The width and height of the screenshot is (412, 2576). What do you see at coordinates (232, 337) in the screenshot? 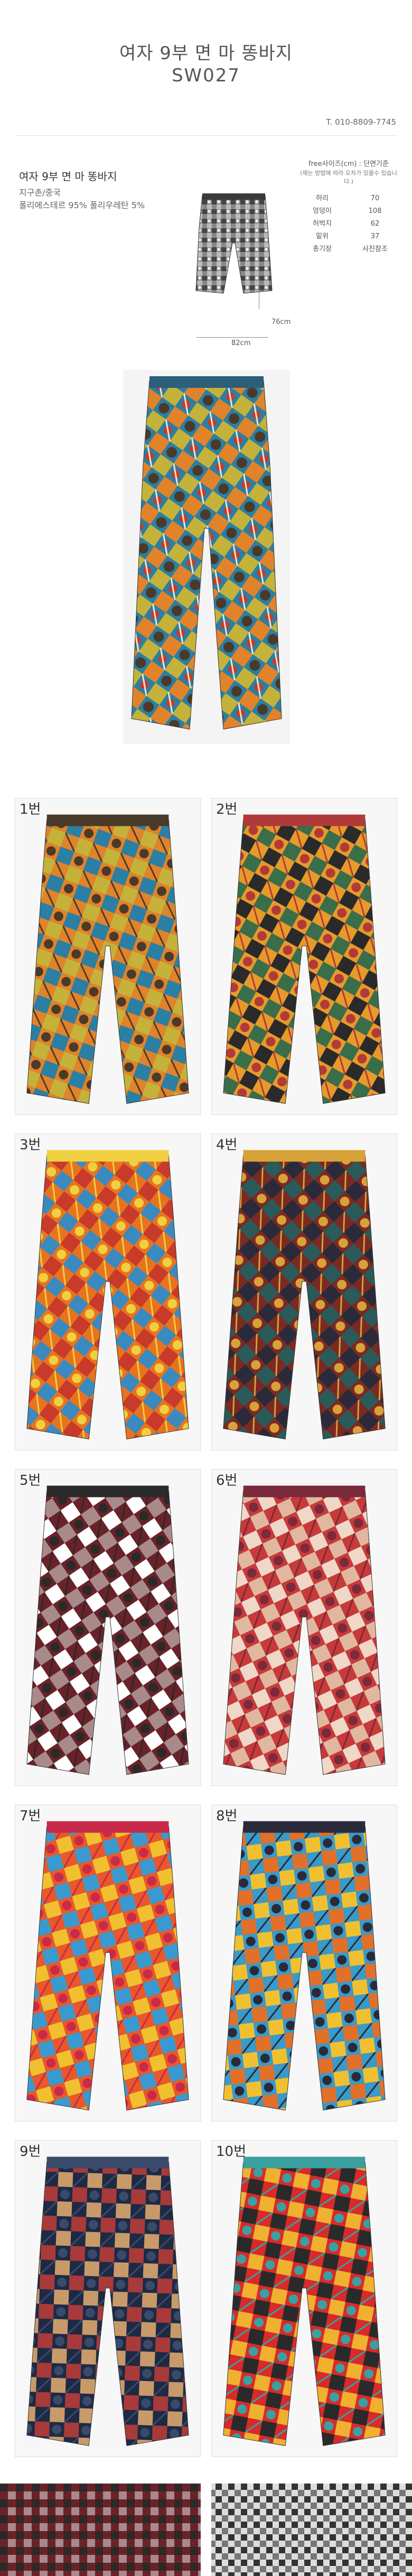
I see `width-dimension-line` at bounding box center [232, 337].